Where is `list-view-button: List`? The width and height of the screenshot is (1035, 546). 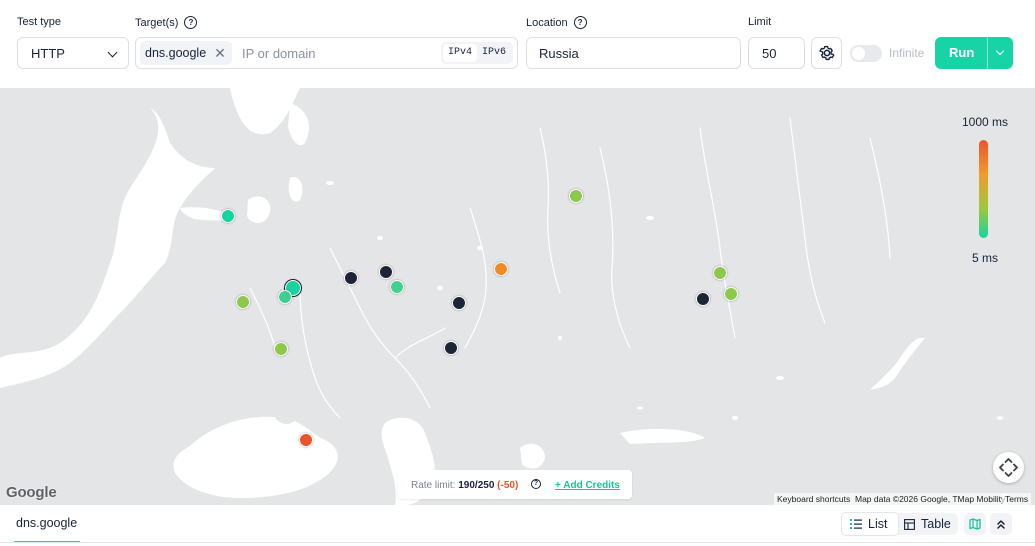
list-view-button: List is located at coordinates (870, 524).